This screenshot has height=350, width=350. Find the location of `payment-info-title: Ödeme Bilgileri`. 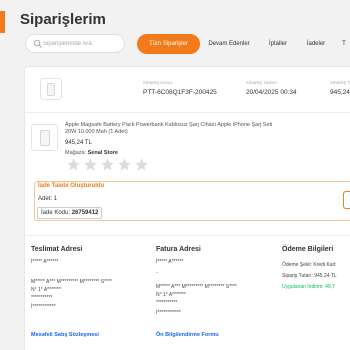

payment-info-title: Ödeme Bilgileri is located at coordinates (308, 249).